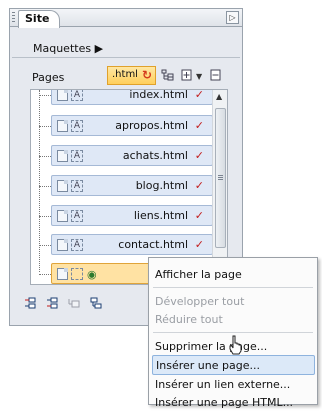  Describe the element at coordinates (132, 185) in the screenshot. I see `page-card: A blog.html ✓` at that location.